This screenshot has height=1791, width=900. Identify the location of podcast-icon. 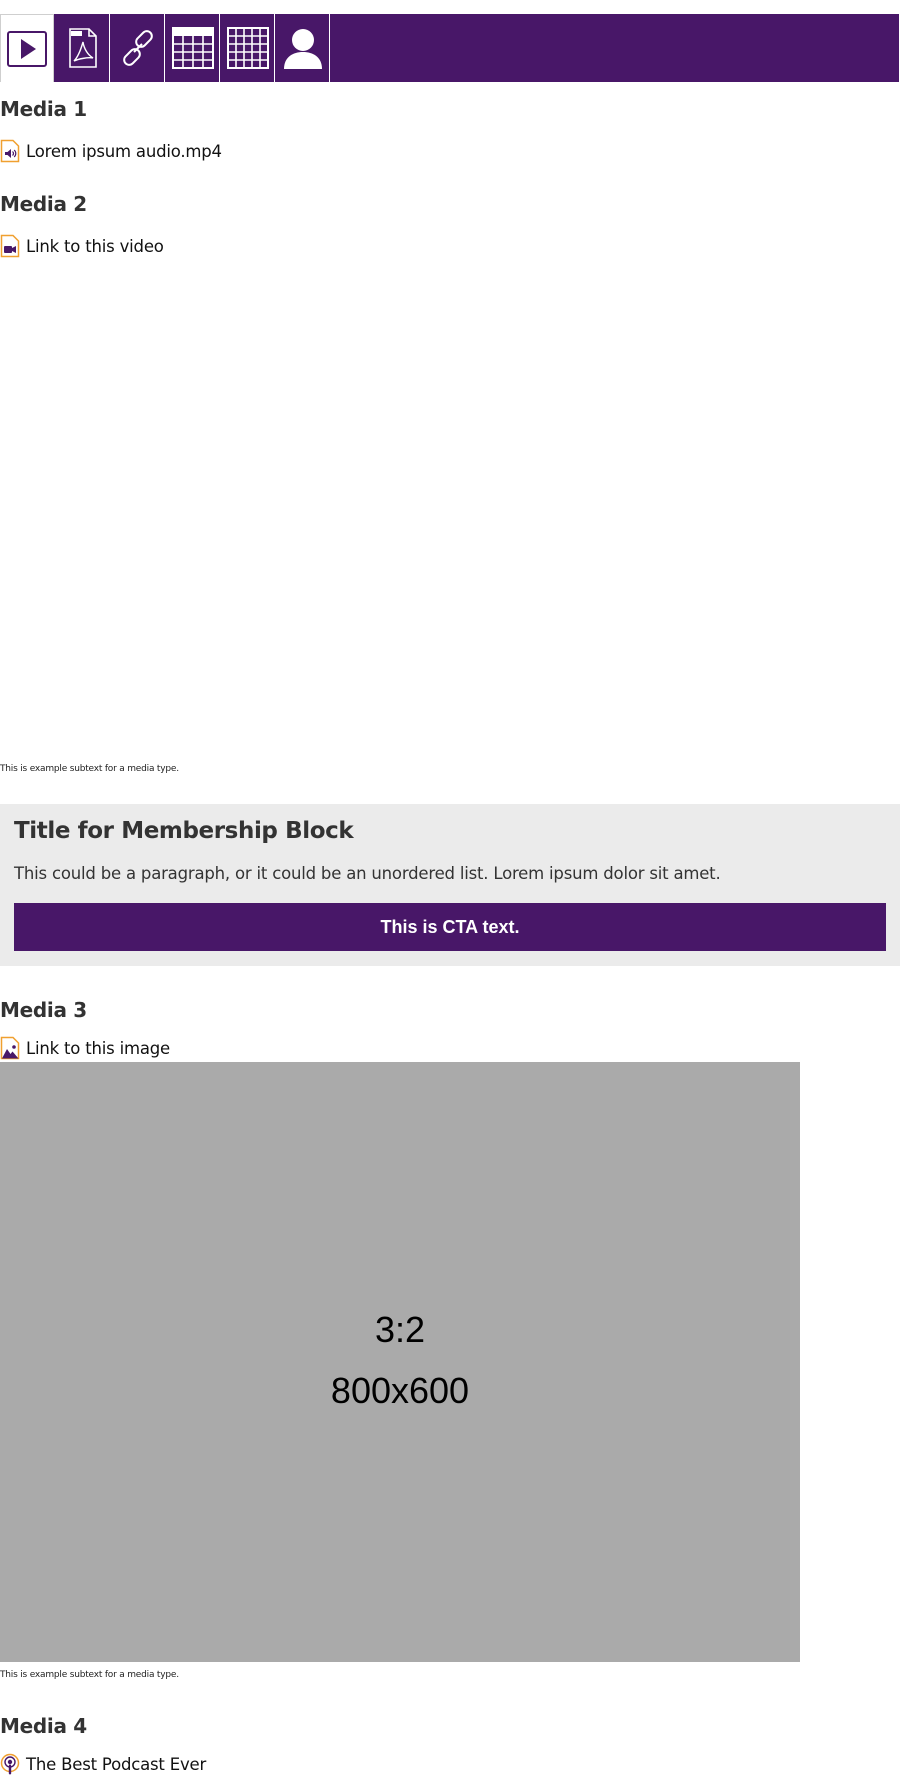
(11, 1764).